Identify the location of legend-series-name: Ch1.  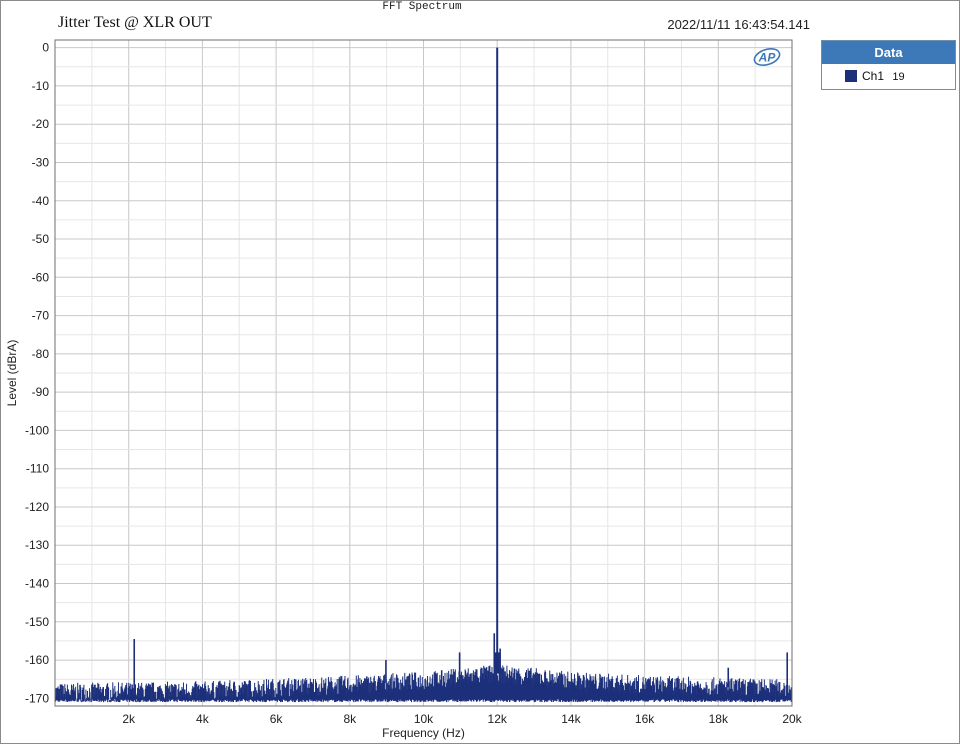
(873, 76).